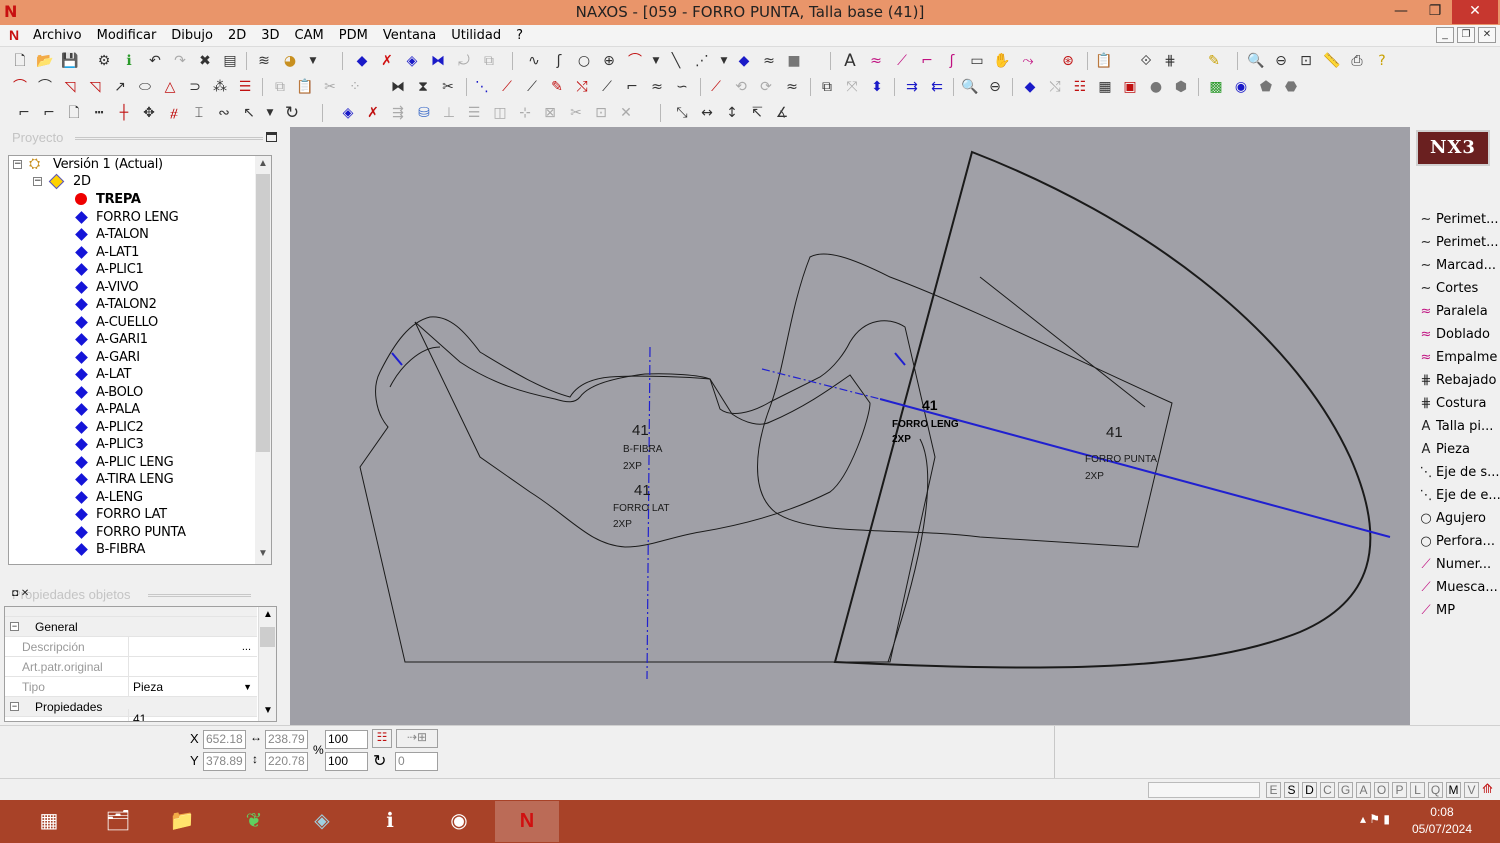  I want to click on new-file-icon: 🗋, so click(20, 61).